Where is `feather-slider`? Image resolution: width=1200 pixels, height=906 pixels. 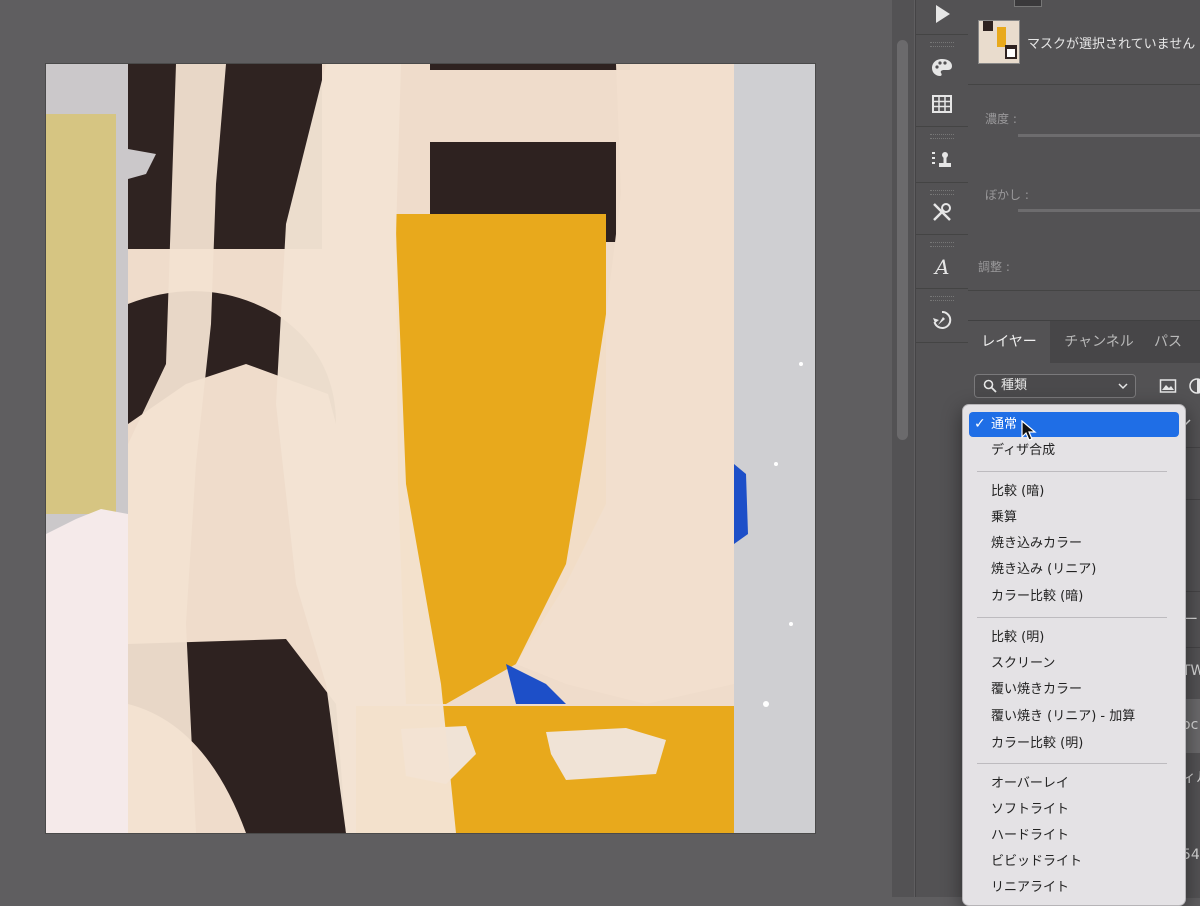 feather-slider is located at coordinates (1109, 210).